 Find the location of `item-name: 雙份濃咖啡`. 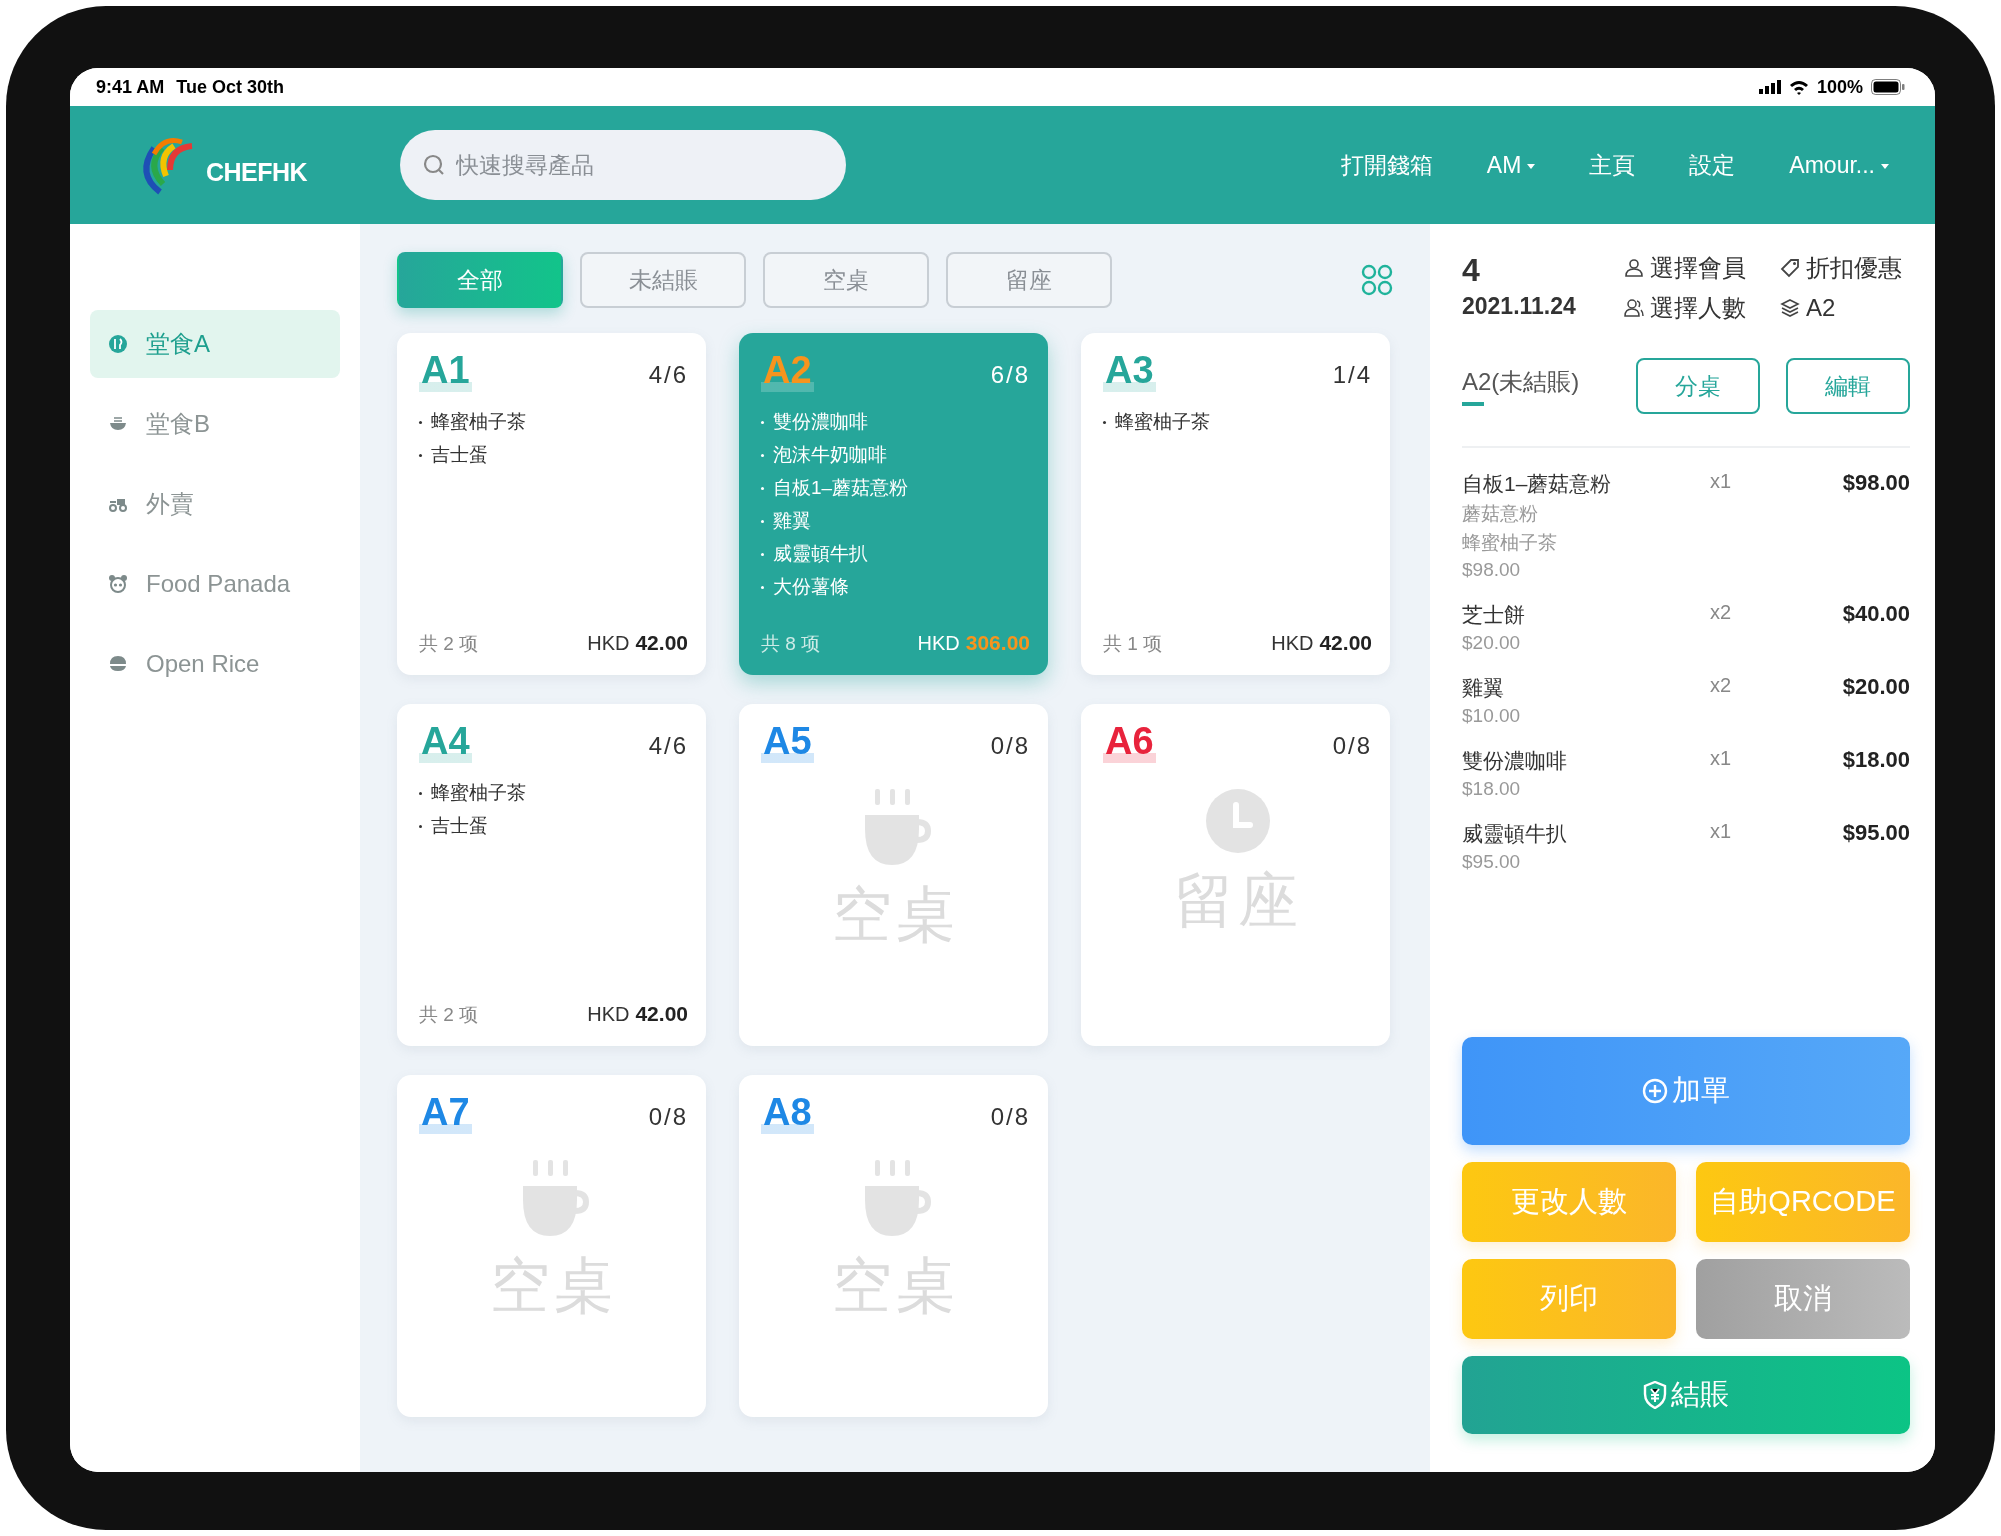

item-name: 雙份濃咖啡 is located at coordinates (1515, 761).